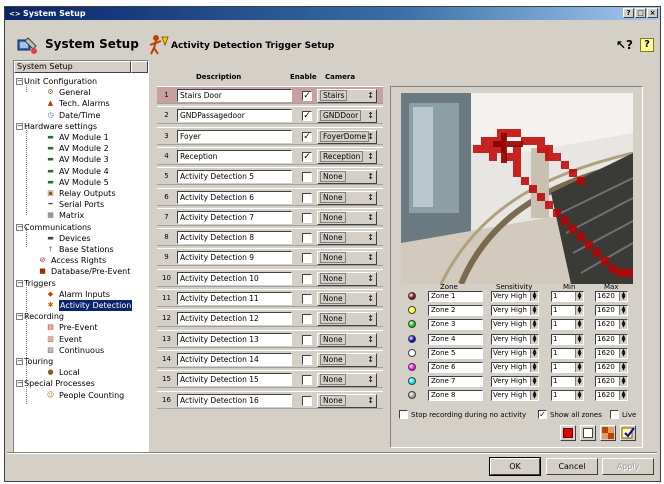 The width and height of the screenshot is (664, 484). What do you see at coordinates (652, 13) in the screenshot?
I see `close-button: ×` at bounding box center [652, 13].